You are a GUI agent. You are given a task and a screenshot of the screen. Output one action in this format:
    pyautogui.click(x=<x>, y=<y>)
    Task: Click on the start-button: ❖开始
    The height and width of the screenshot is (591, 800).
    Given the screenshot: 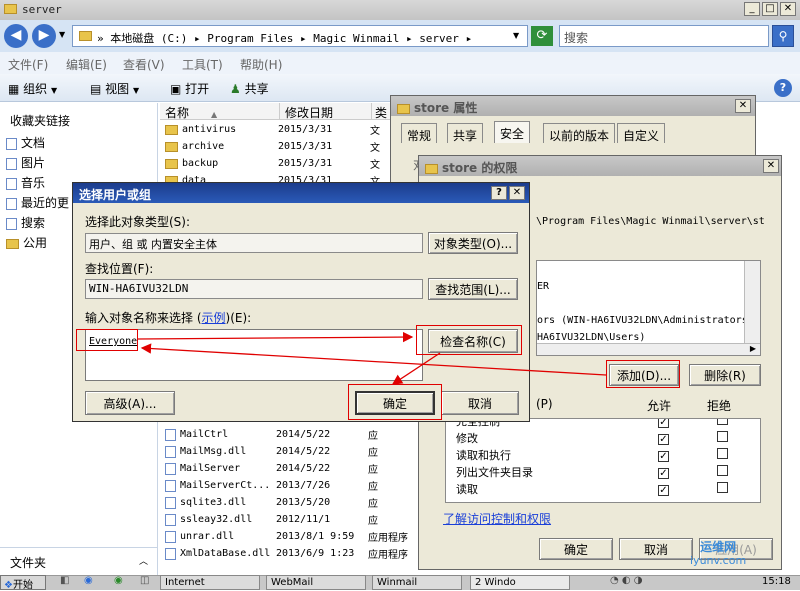 What is the action you would take?
    pyautogui.click(x=23, y=583)
    